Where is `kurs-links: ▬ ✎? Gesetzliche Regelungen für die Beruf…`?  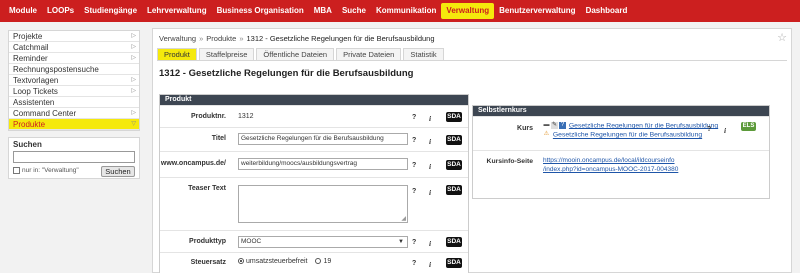
kurs-links: ▬ ✎? Gesetzliche Regelungen für die Beruf… is located at coordinates (630, 130).